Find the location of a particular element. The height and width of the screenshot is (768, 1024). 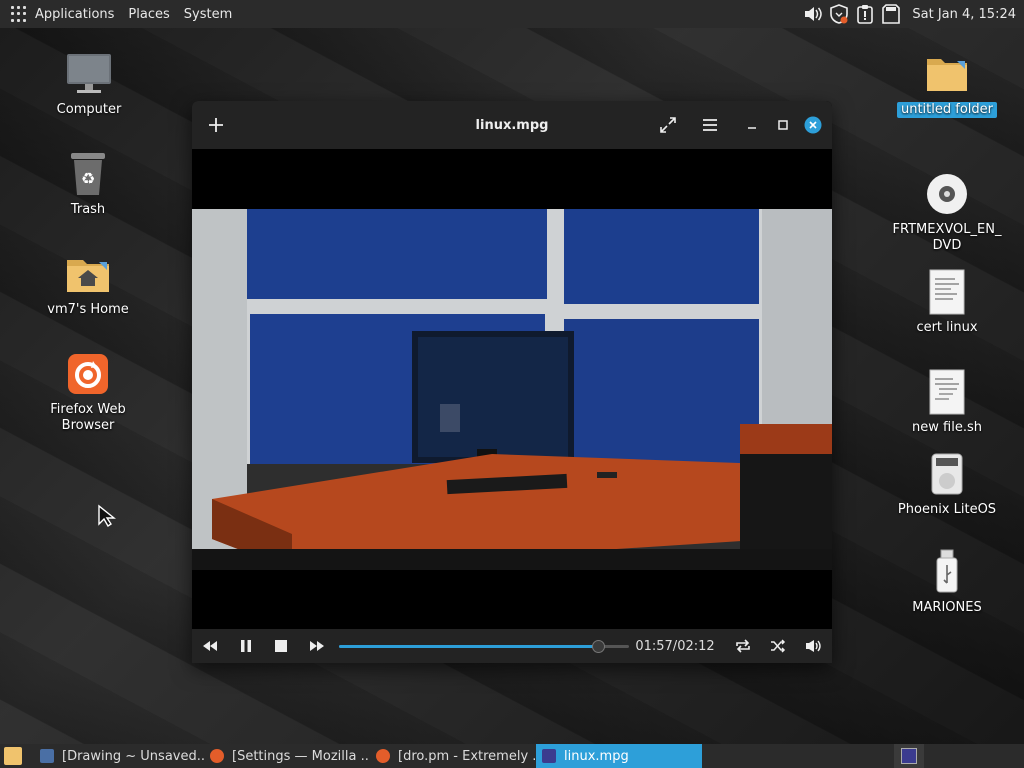

desktop-icon-phoenix-liteos: Phoenix LiteOS is located at coordinates (947, 484).